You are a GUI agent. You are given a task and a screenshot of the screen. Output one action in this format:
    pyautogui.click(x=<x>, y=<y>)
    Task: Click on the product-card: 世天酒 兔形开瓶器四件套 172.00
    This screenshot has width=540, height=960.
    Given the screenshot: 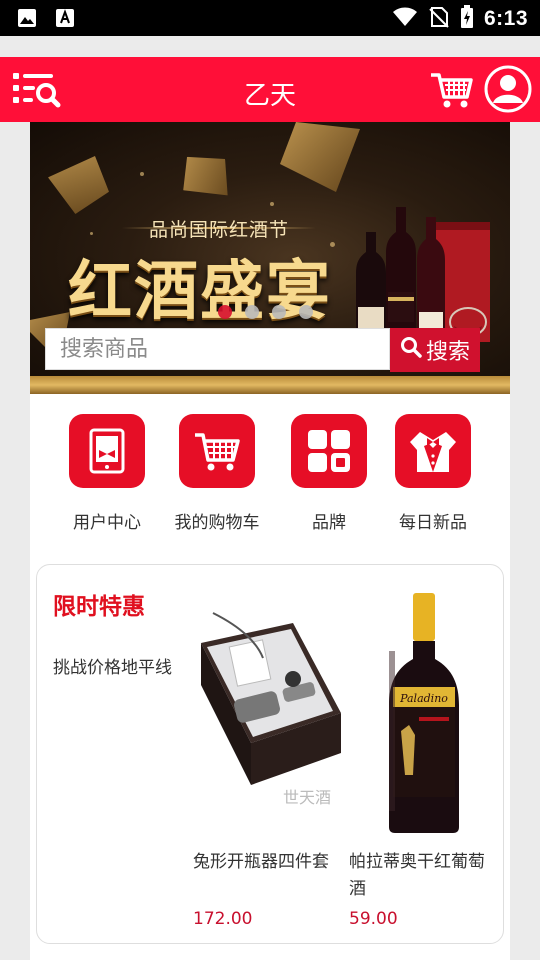 What is the action you would take?
    pyautogui.click(x=268, y=760)
    